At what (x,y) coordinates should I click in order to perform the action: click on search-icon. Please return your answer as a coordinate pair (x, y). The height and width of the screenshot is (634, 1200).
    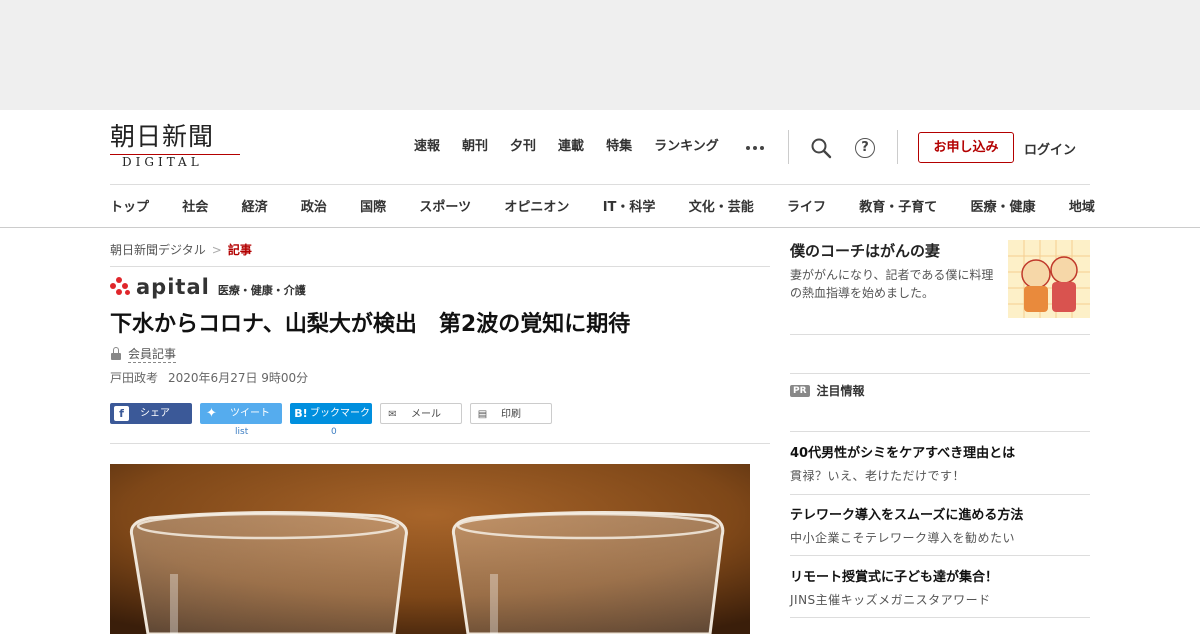
    Looking at the image, I should click on (821, 148).